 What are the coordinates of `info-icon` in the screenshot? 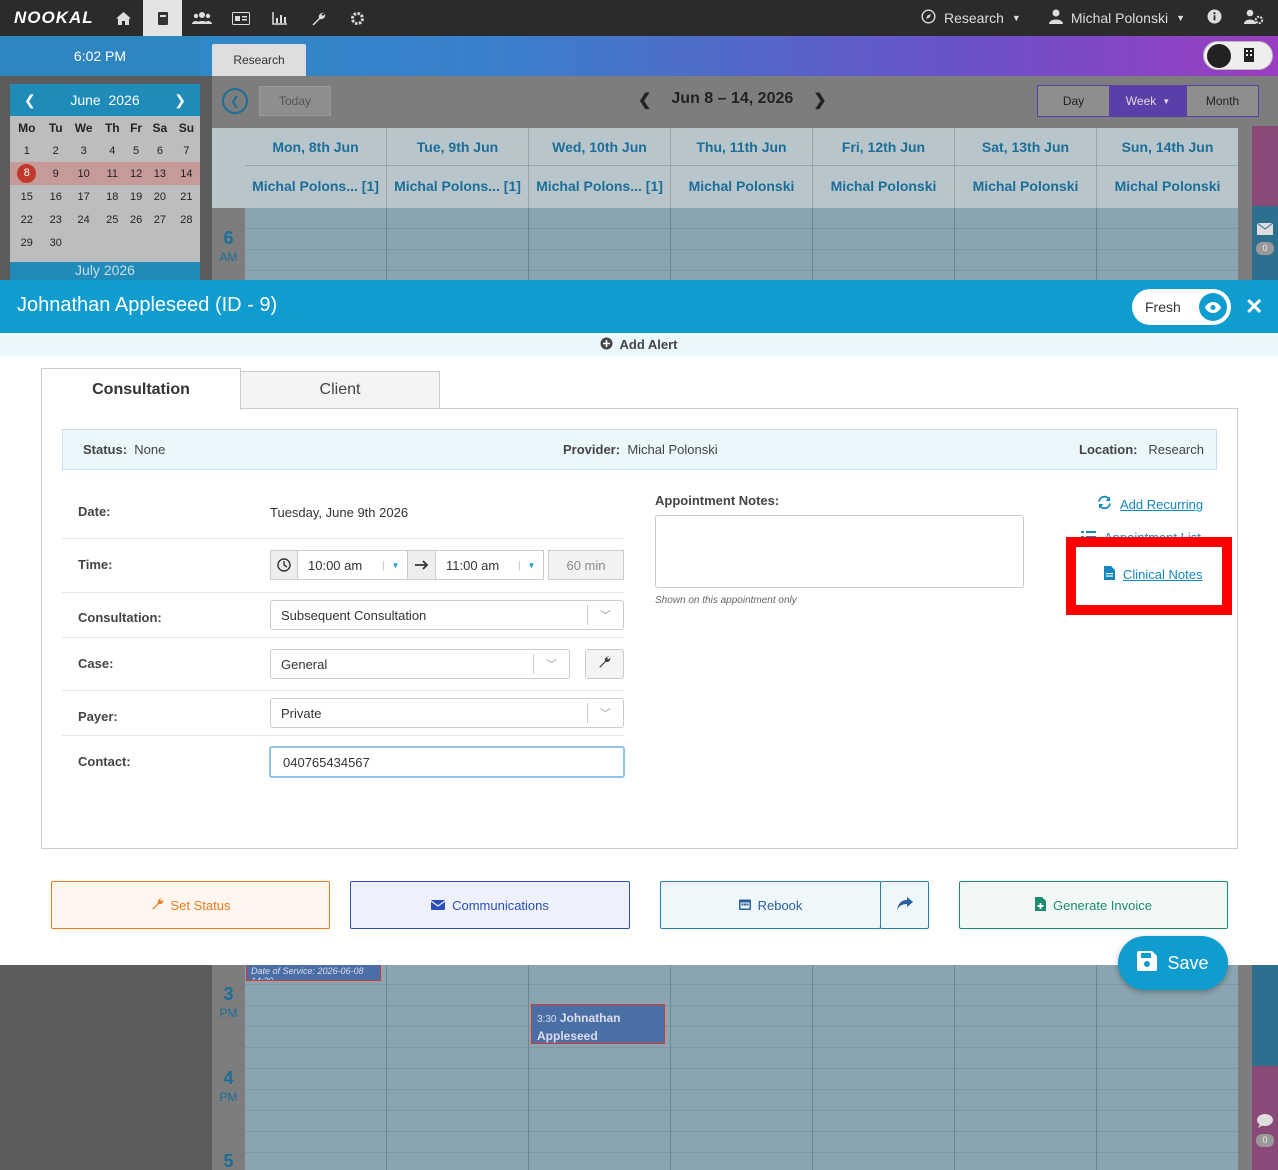 It's located at (1214, 18).